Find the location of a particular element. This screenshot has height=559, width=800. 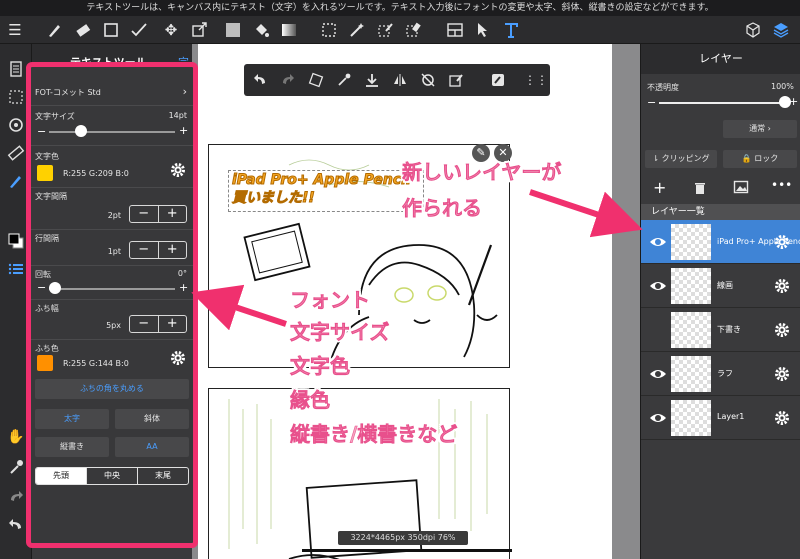

arrow-to-text-panel is located at coordinates (239, 307).